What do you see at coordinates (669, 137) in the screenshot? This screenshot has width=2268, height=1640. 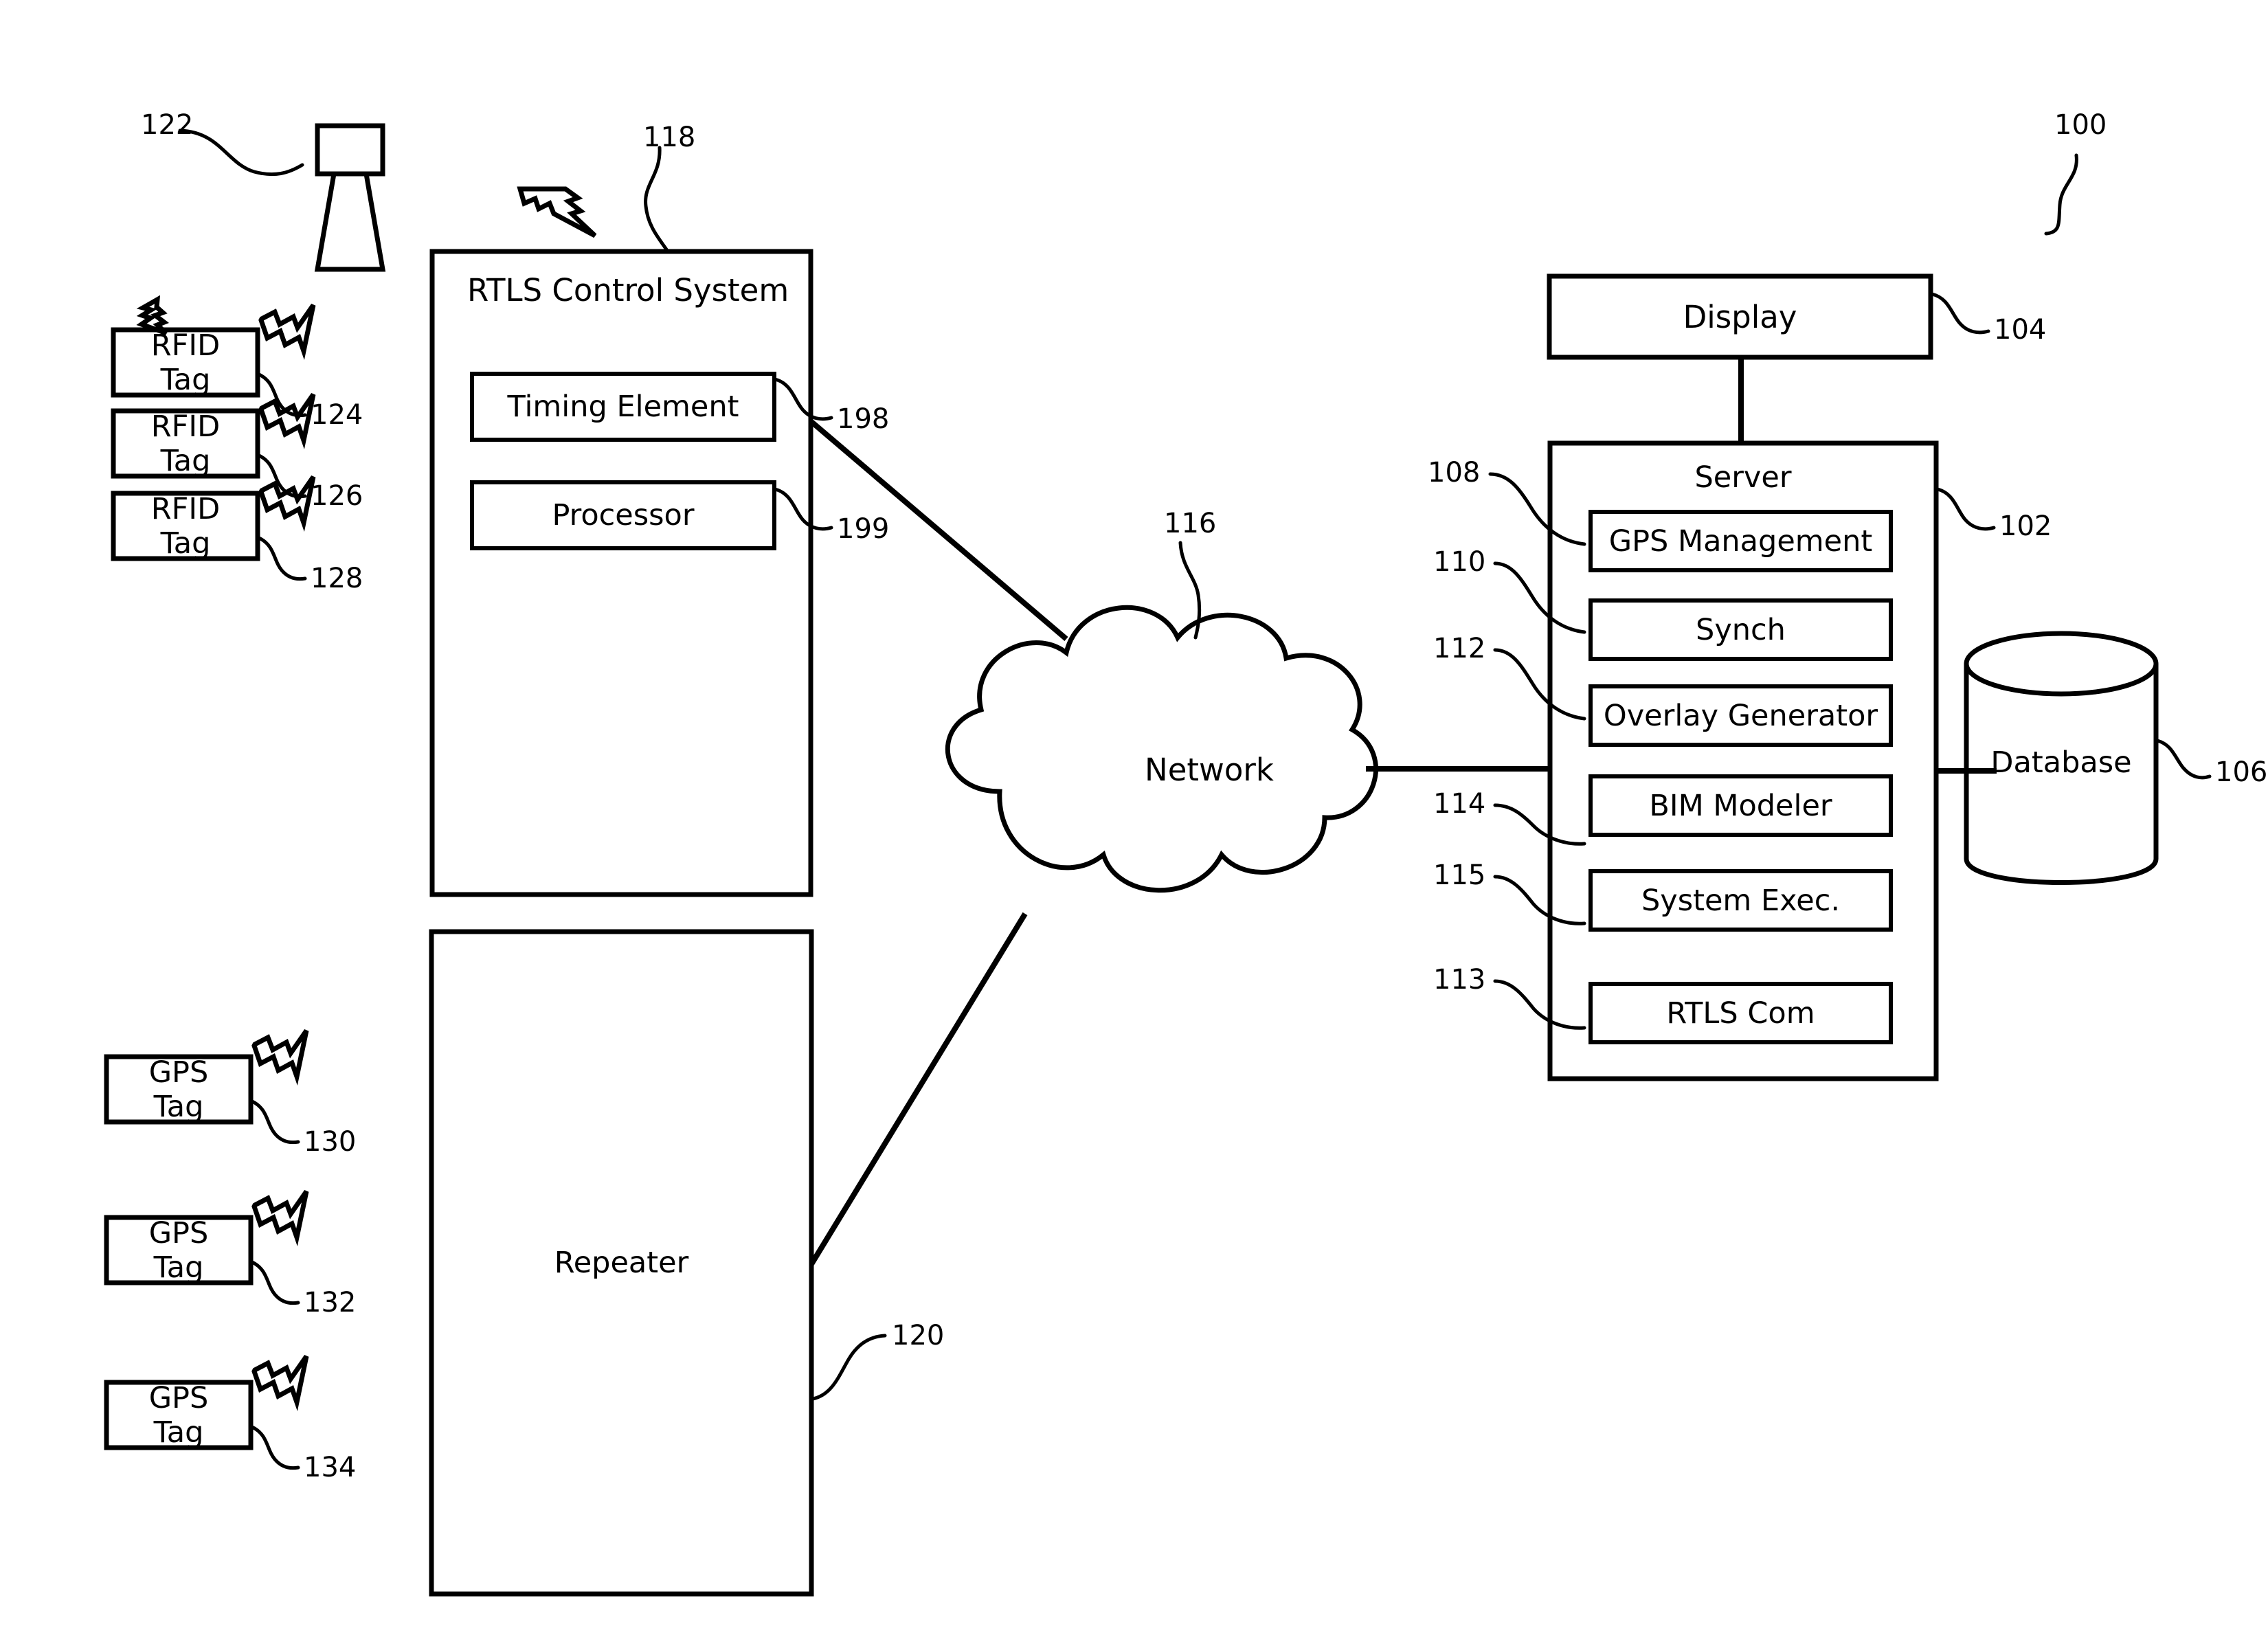 I see `rtls-control-system-ref-118: 118` at bounding box center [669, 137].